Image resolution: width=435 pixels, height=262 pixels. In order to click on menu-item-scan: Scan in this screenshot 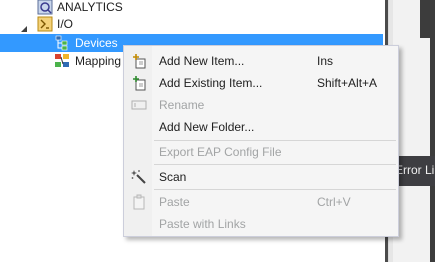, I will do `click(261, 177)`.